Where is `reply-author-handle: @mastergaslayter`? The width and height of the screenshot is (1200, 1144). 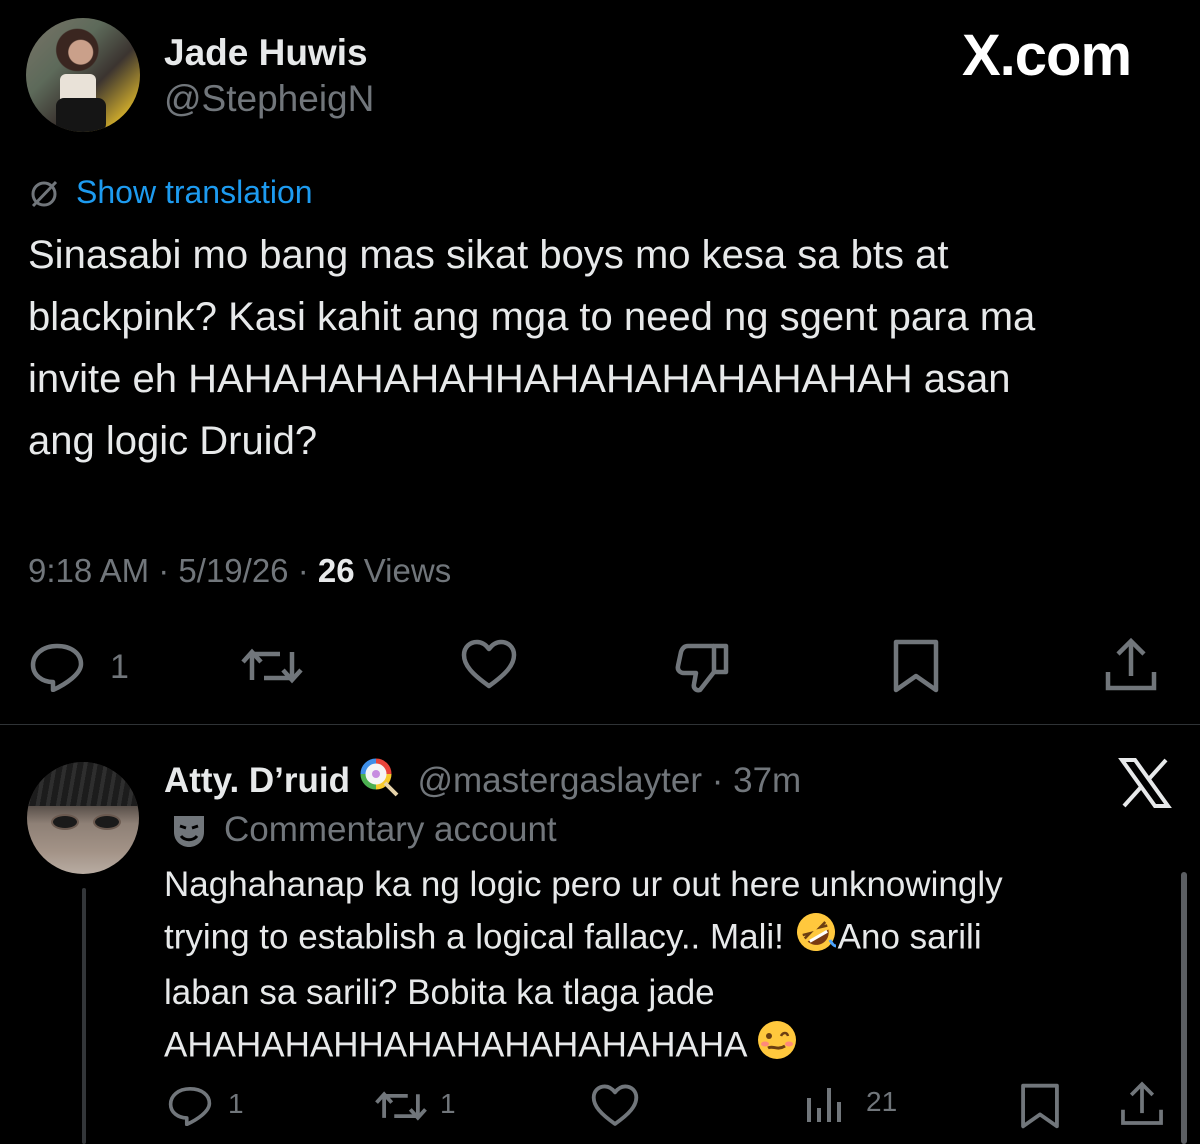
reply-author-handle: @mastergaslayter is located at coordinates (559, 780).